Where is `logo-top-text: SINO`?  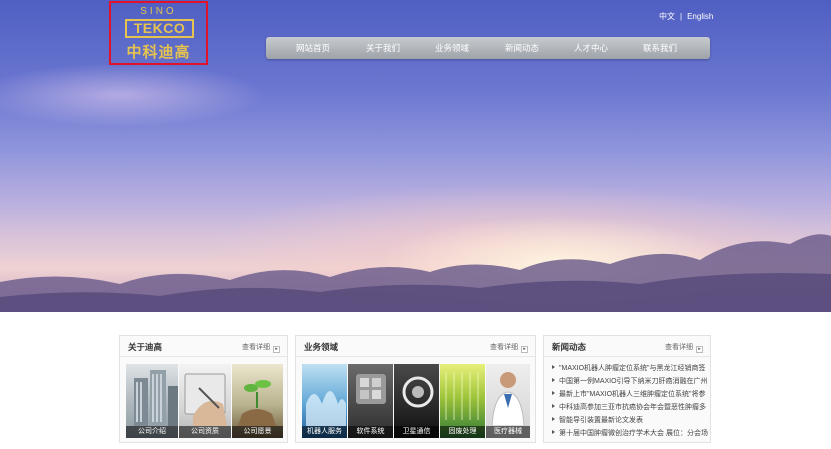
logo-top-text: SINO is located at coordinates (158, 11).